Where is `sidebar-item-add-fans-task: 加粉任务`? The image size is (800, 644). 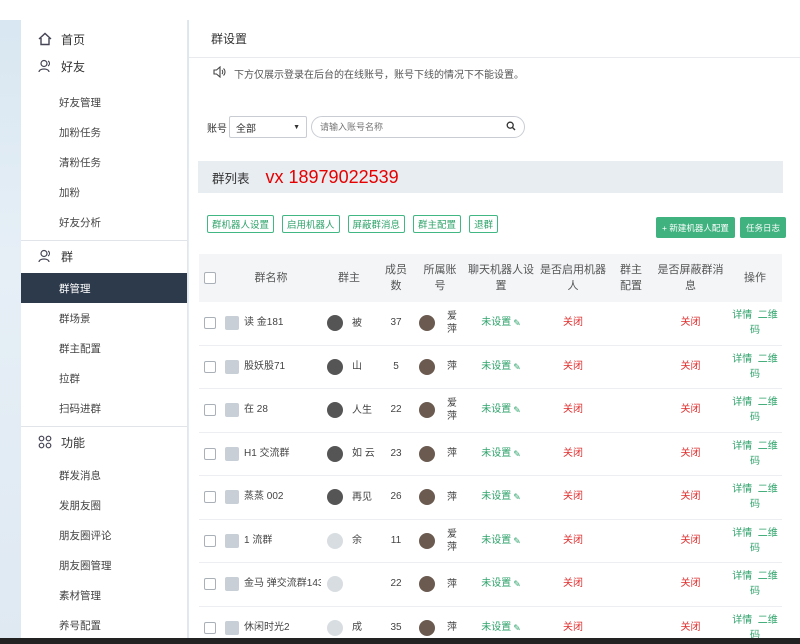
sidebar-item-add-fans-task: 加粉任务 is located at coordinates (104, 132).